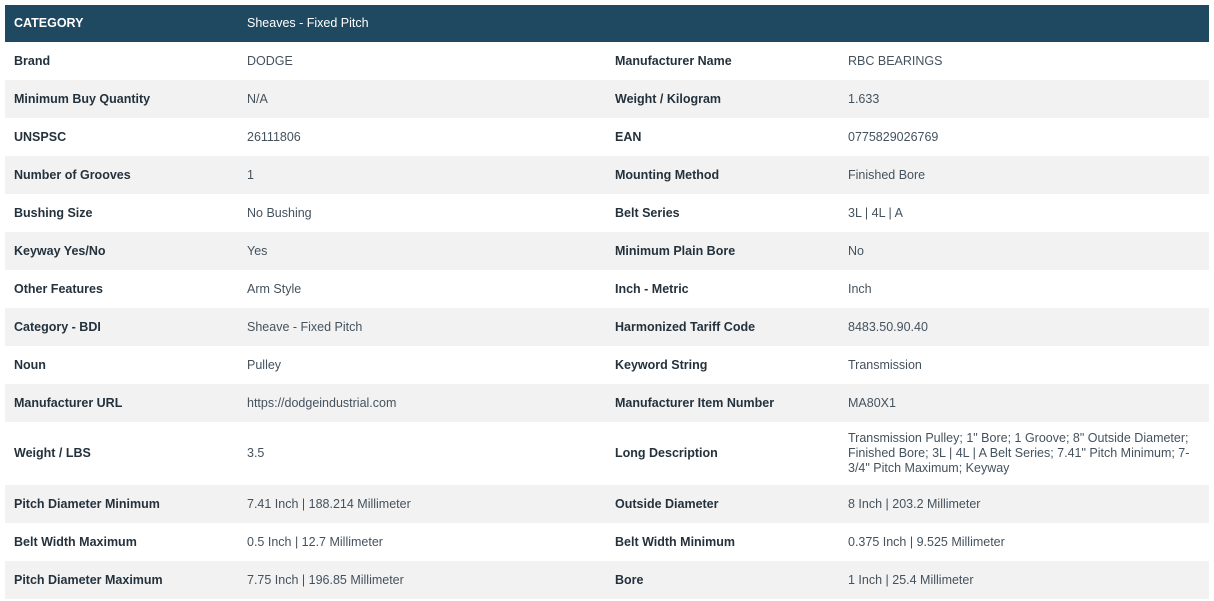 This screenshot has height=601, width=1214. I want to click on spec-value: Finished Bore, so click(1024, 175).